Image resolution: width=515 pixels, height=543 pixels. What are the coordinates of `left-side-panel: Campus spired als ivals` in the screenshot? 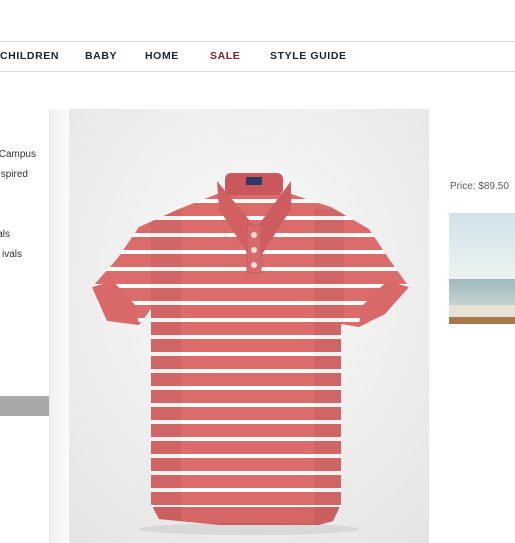 It's located at (25, 326).